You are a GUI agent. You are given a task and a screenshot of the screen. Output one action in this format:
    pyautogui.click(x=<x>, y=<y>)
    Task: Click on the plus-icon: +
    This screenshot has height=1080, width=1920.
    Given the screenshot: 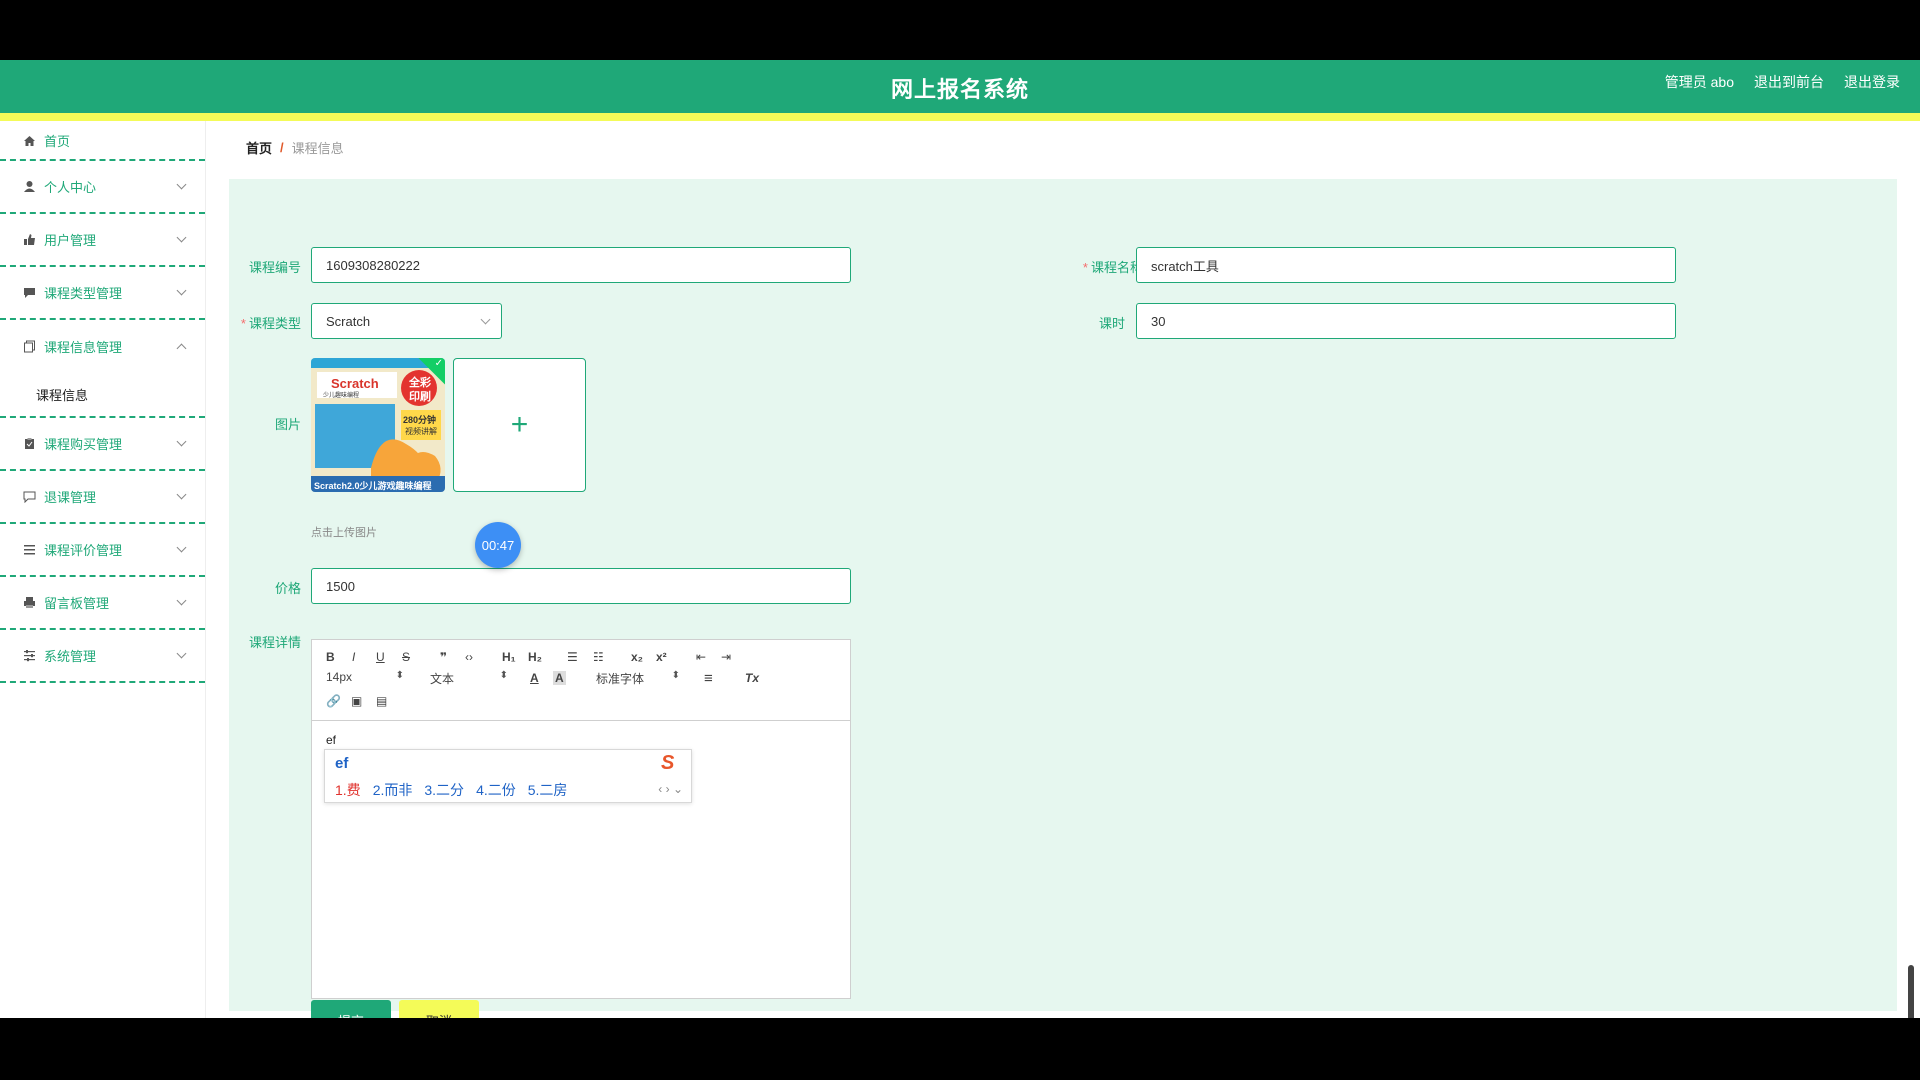 What is the action you would take?
    pyautogui.click(x=519, y=424)
    